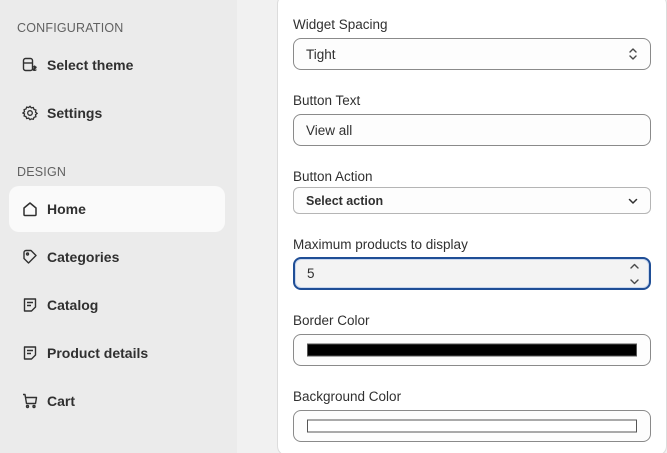 Image resolution: width=667 pixels, height=453 pixels. I want to click on number-stepper-controls, so click(634, 274).